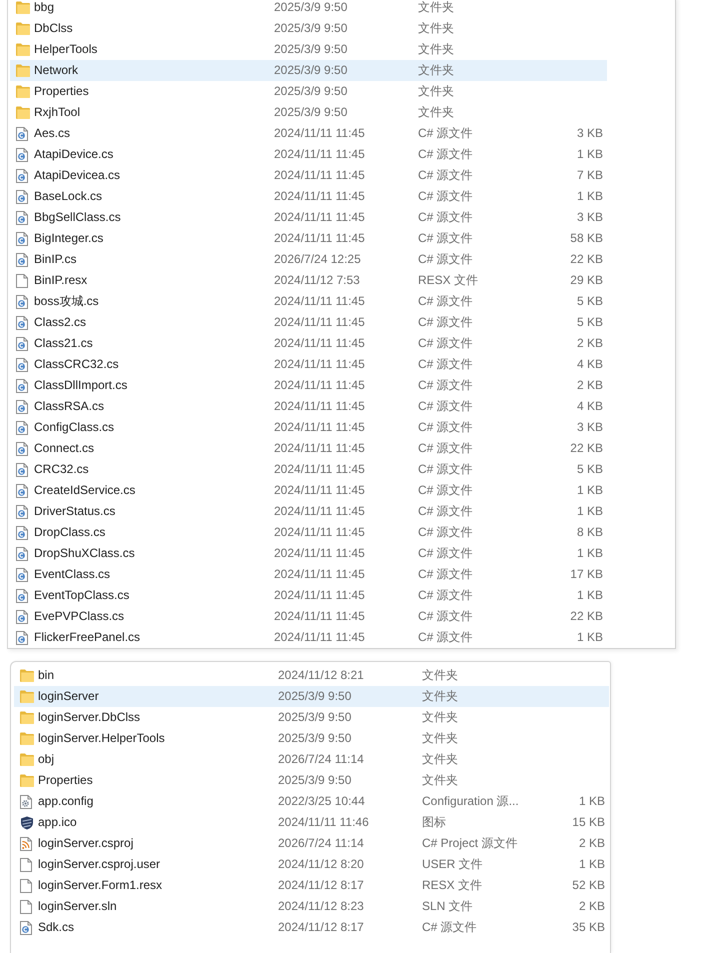 This screenshot has width=718, height=953. Describe the element at coordinates (311, 843) in the screenshot. I see `file-row: loginServer.csproj 2026/7/24 11:14 C# Project 源文件 2 KB` at that location.